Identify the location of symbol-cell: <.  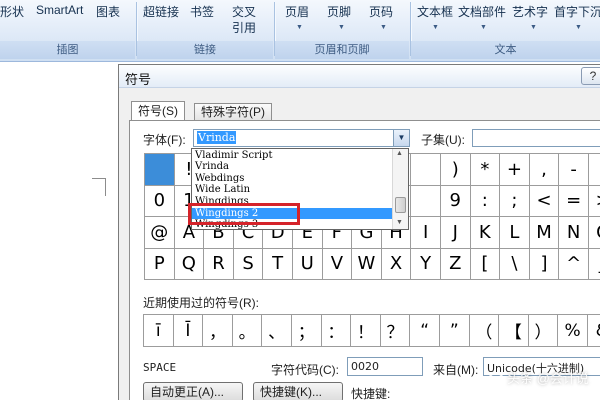
(544, 201).